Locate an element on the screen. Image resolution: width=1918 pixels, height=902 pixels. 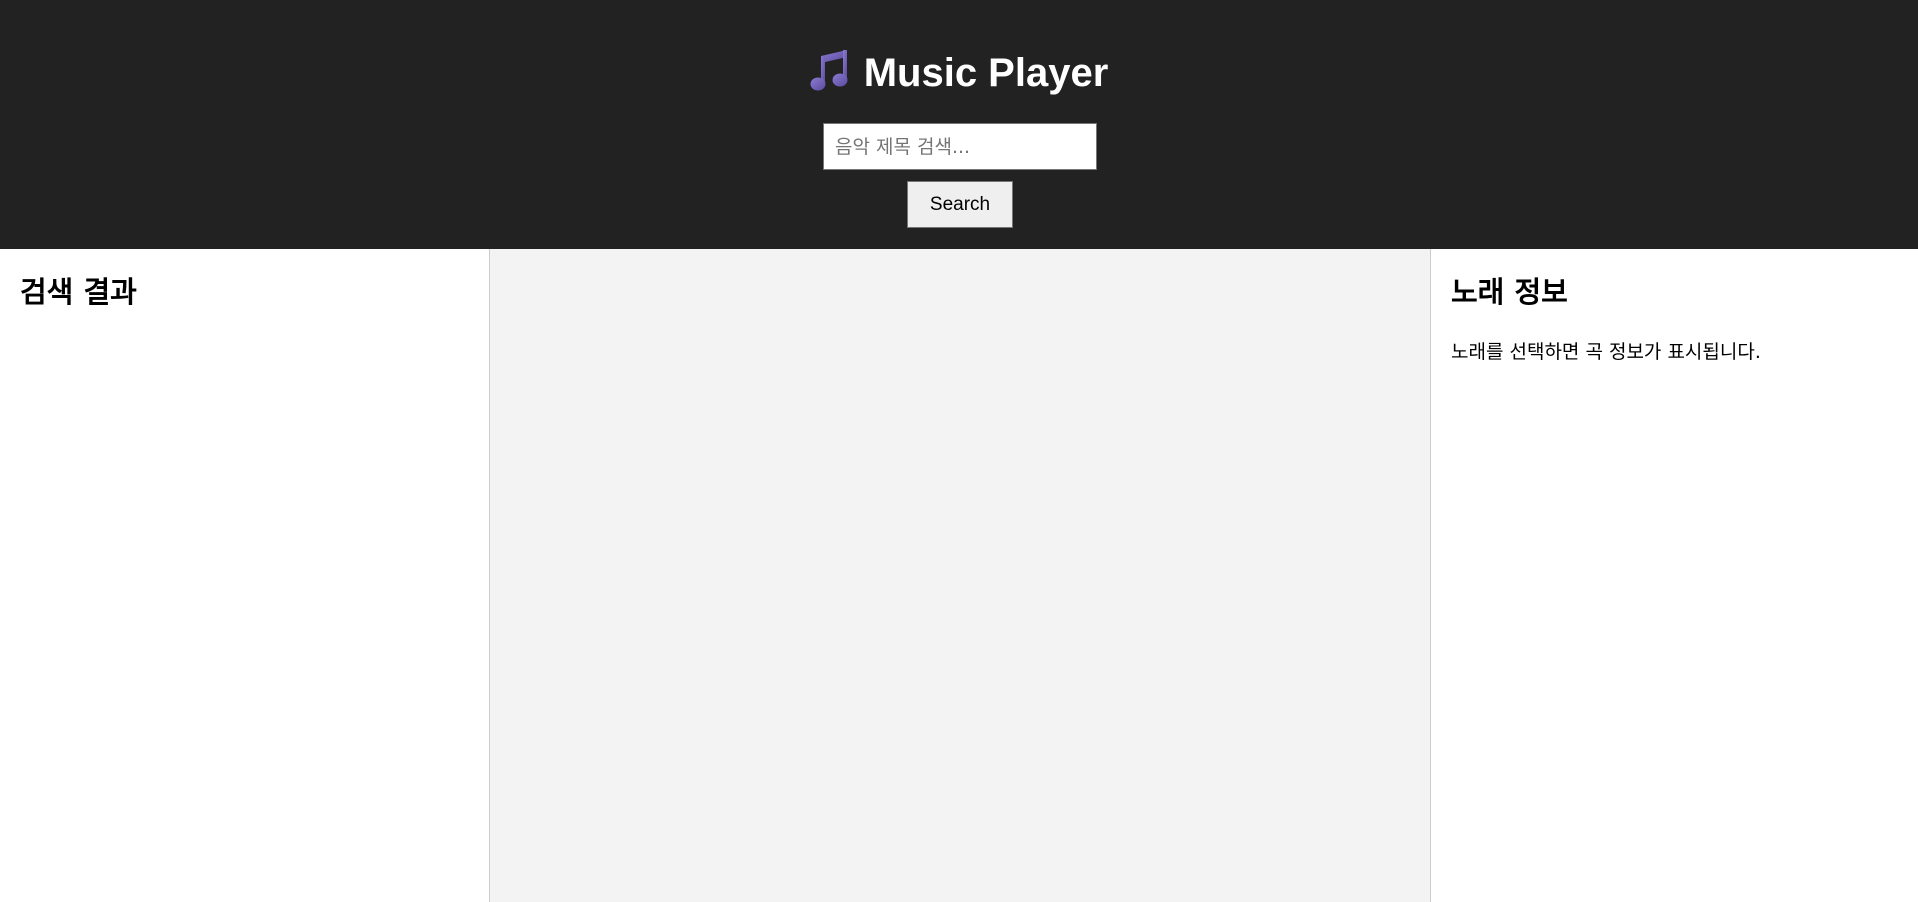
search-results-heading: 검색 결과 is located at coordinates (78, 292).